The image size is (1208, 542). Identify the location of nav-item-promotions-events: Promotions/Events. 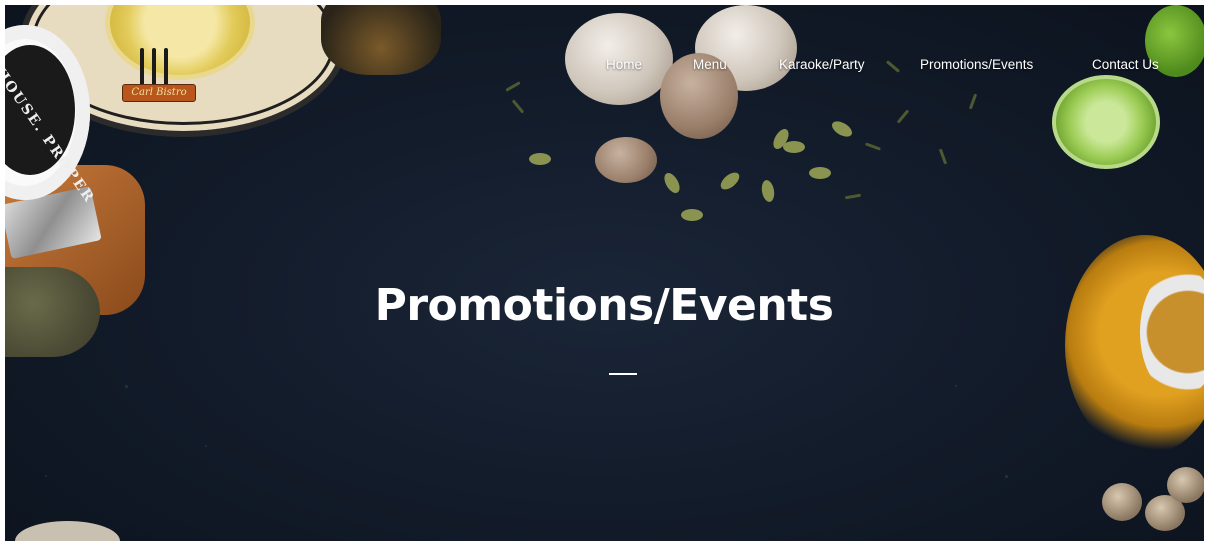
(976, 64).